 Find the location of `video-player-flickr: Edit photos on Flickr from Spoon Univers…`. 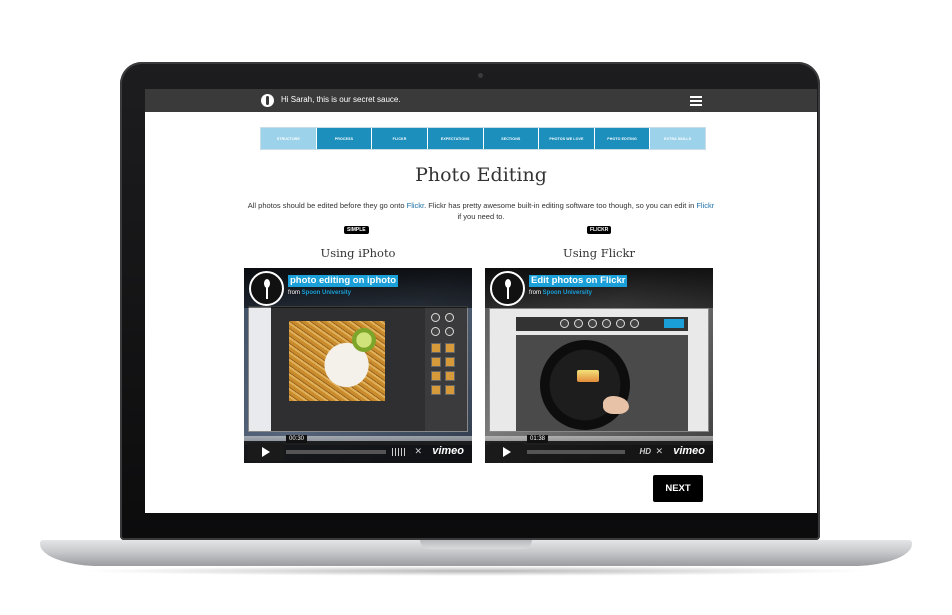

video-player-flickr: Edit photos on Flickr from Spoon Univers… is located at coordinates (599, 365).